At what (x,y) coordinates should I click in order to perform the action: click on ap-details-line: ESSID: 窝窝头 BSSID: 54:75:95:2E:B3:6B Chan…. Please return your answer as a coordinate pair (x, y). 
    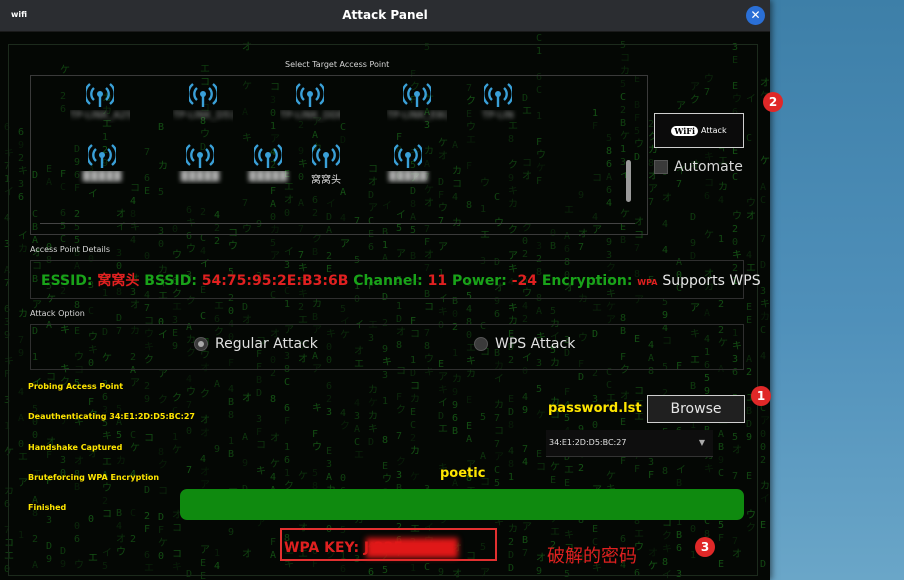
    Looking at the image, I should click on (401, 280).